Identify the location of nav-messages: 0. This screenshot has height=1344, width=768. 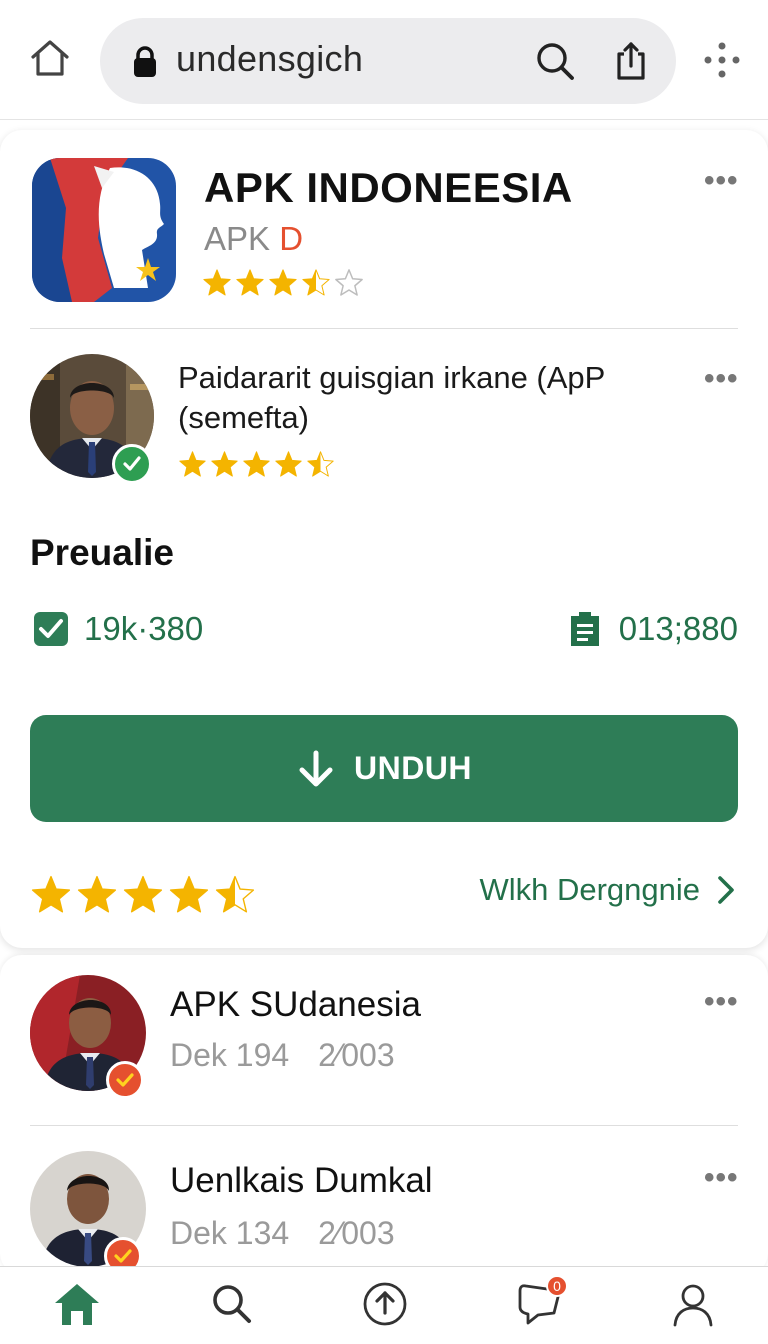
(539, 1308).